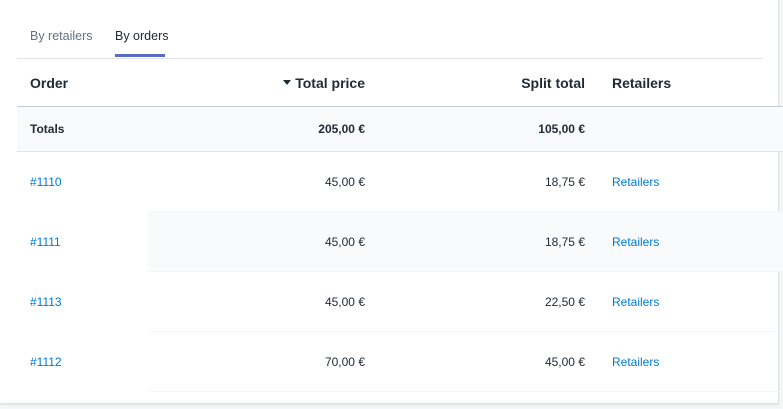 The height and width of the screenshot is (409, 783). I want to click on table-header-row: Order Total price Split total Retailers, so click(400, 83).